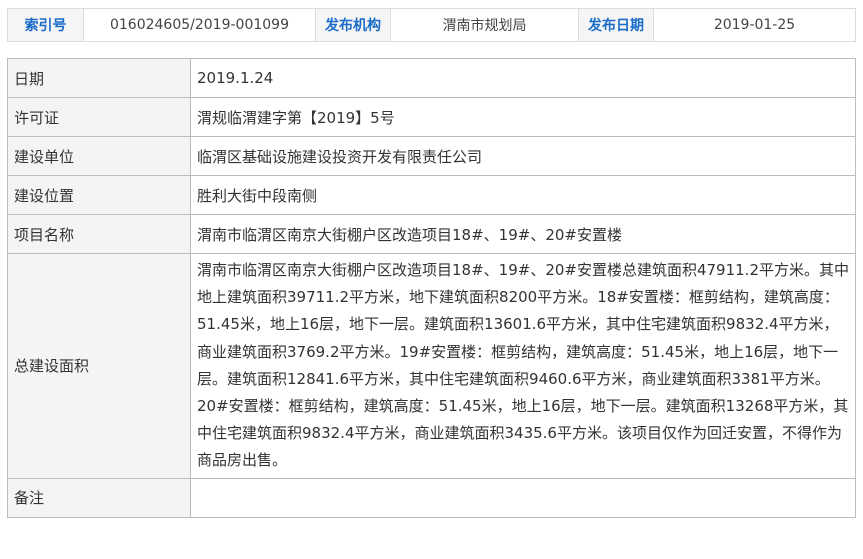 This screenshot has height=559, width=863. Describe the element at coordinates (99, 78) in the screenshot. I see `row-label-date: 日期` at that location.